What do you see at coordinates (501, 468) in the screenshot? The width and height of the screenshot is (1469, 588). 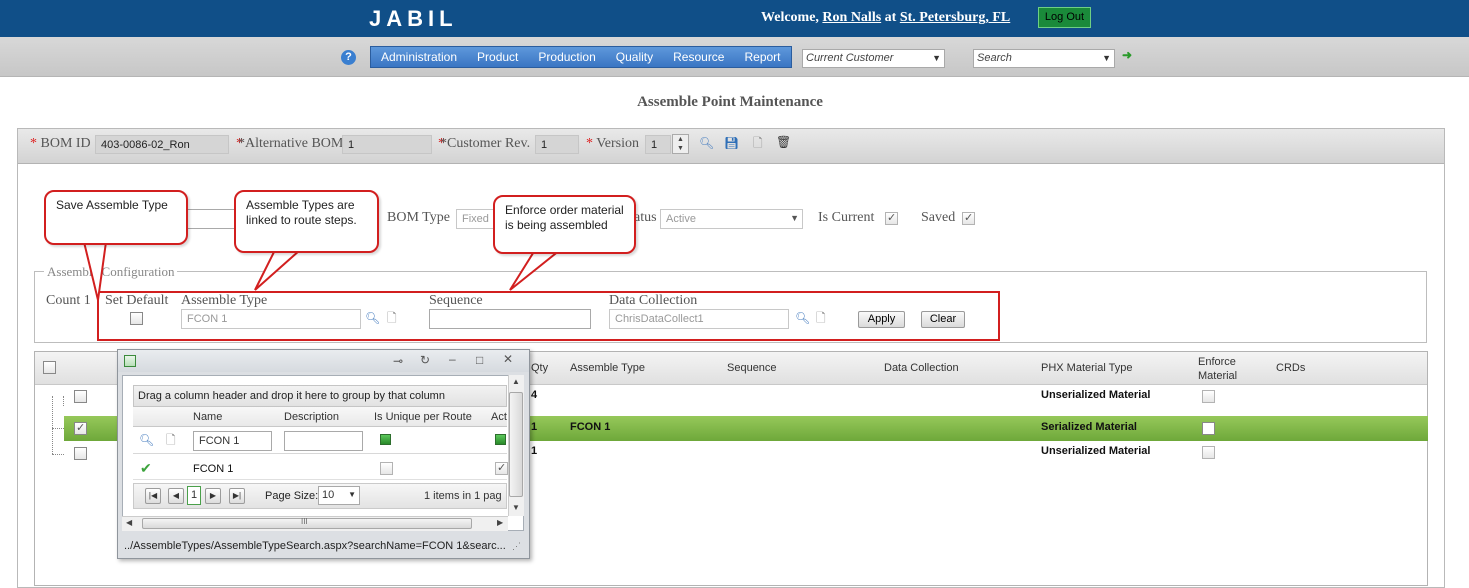 I see `row-active-checkbox` at bounding box center [501, 468].